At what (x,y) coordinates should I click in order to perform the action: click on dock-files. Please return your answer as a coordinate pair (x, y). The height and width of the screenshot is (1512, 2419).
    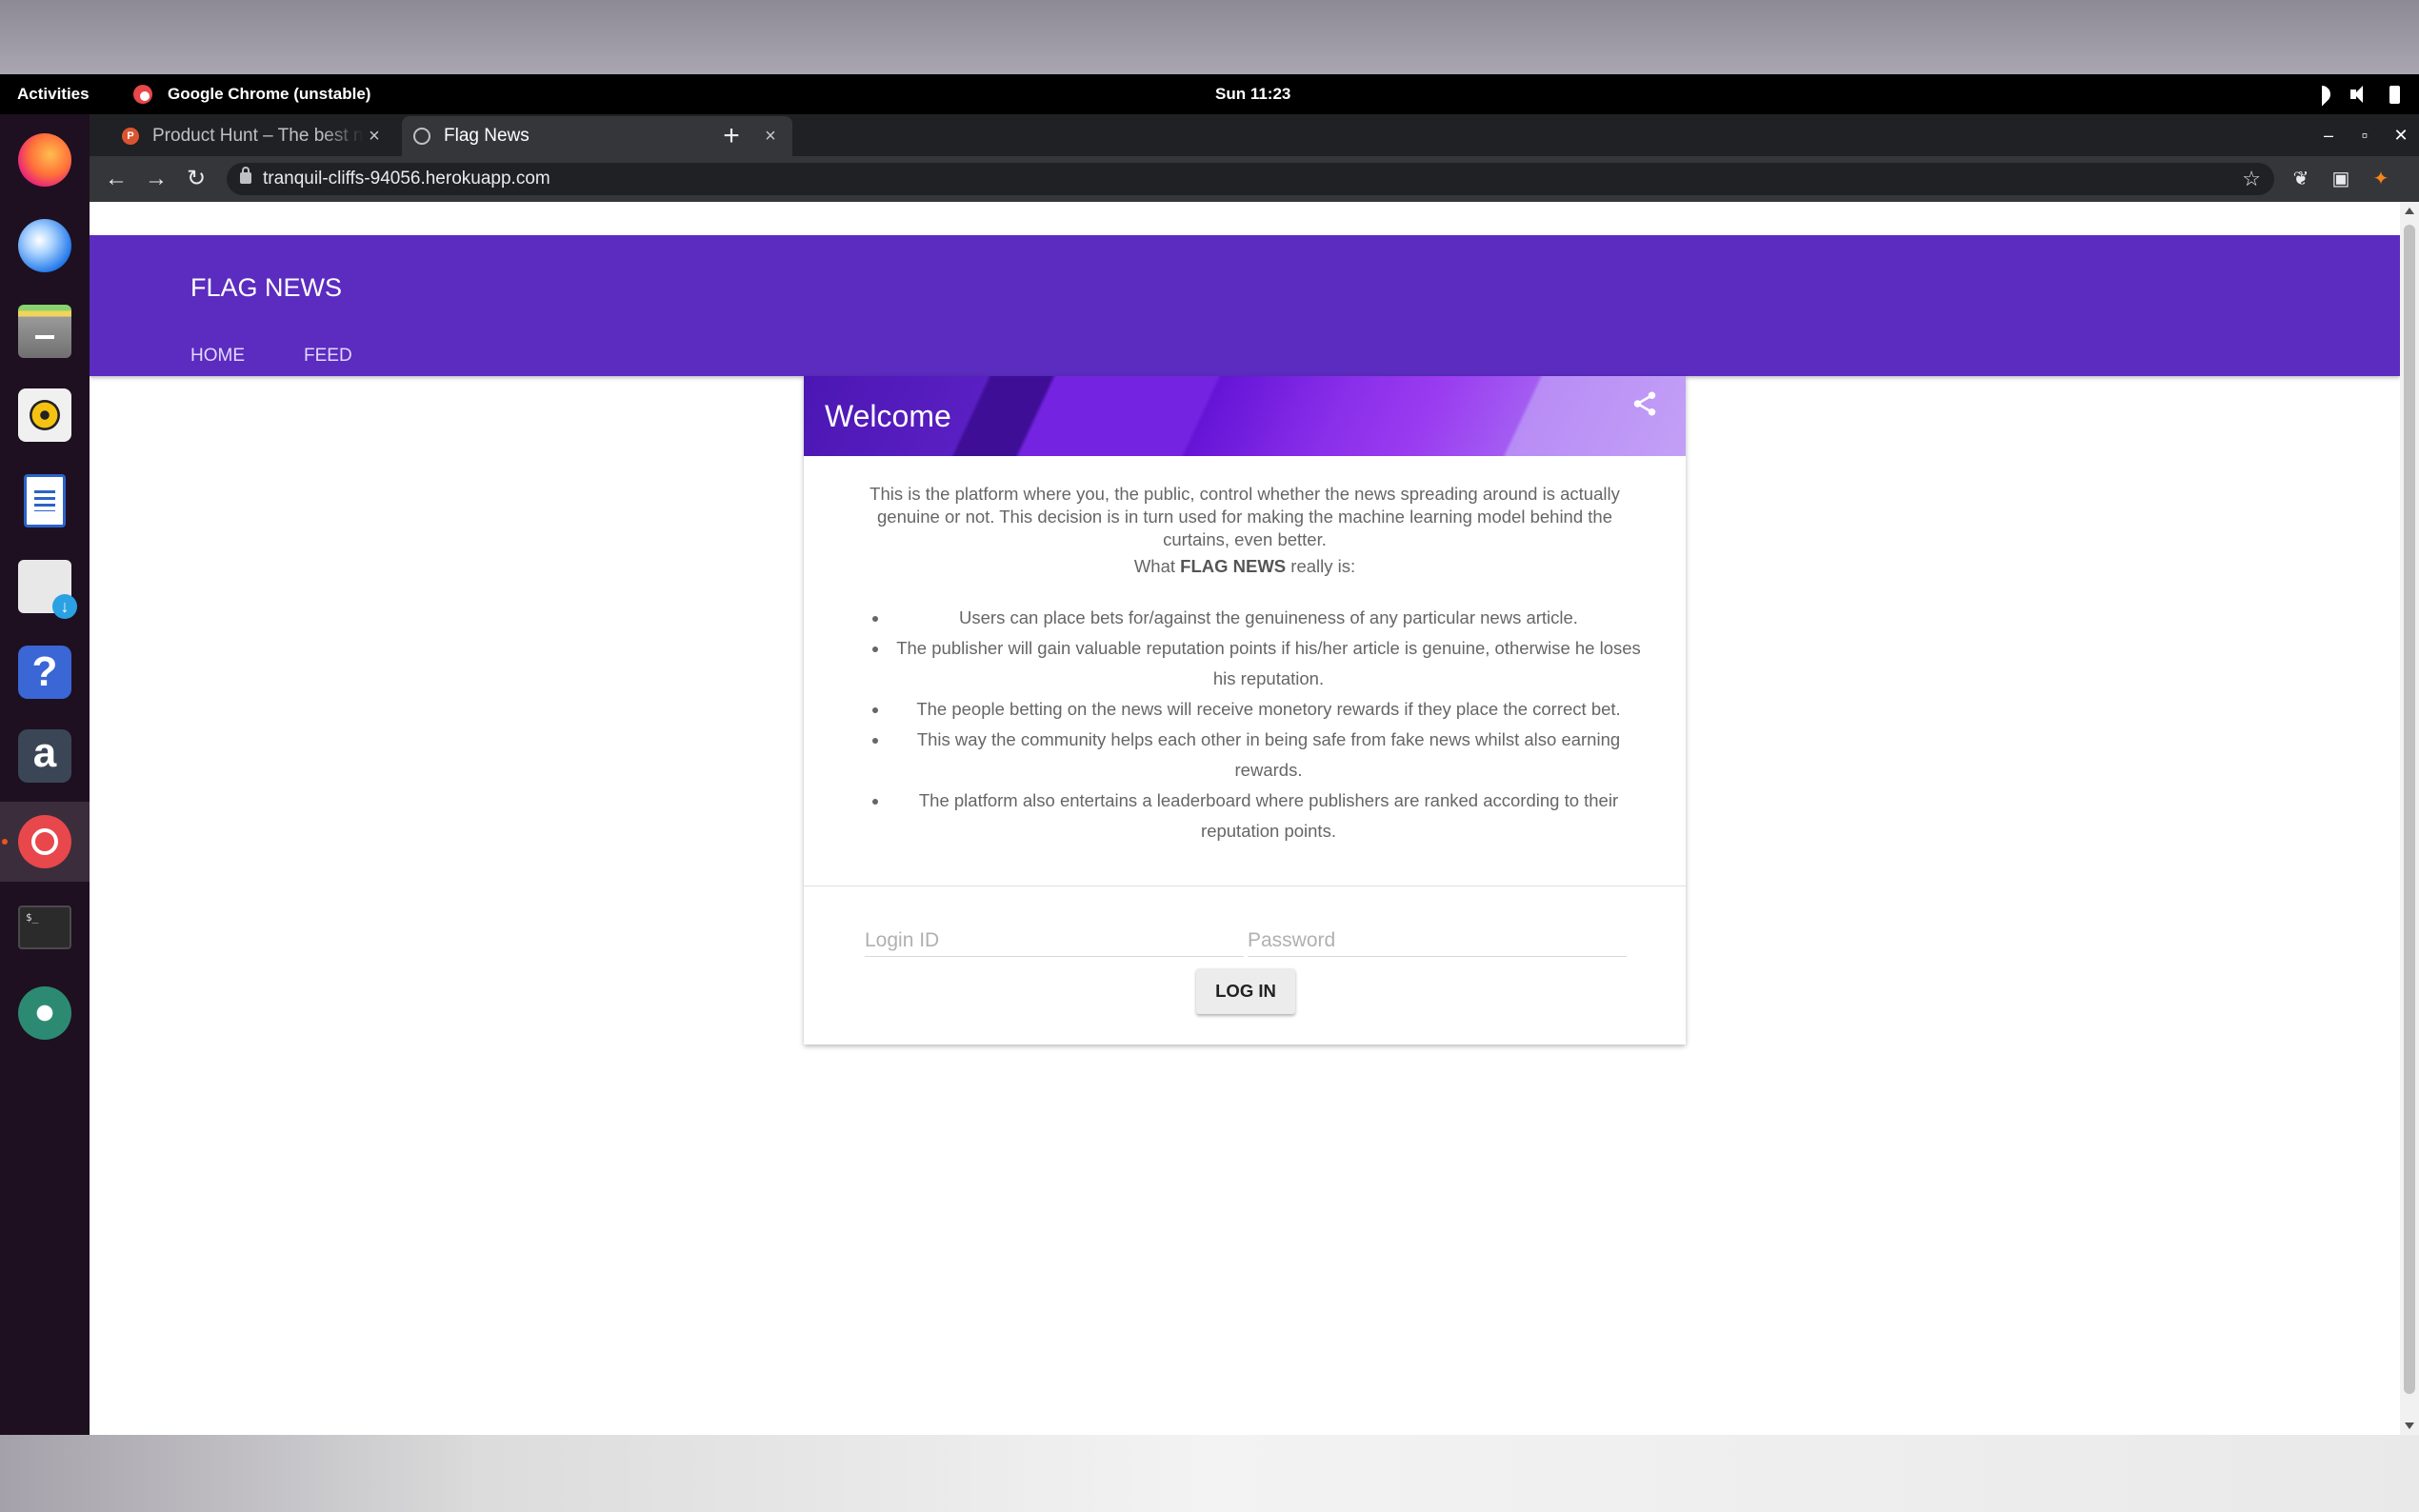
    Looking at the image, I should click on (45, 331).